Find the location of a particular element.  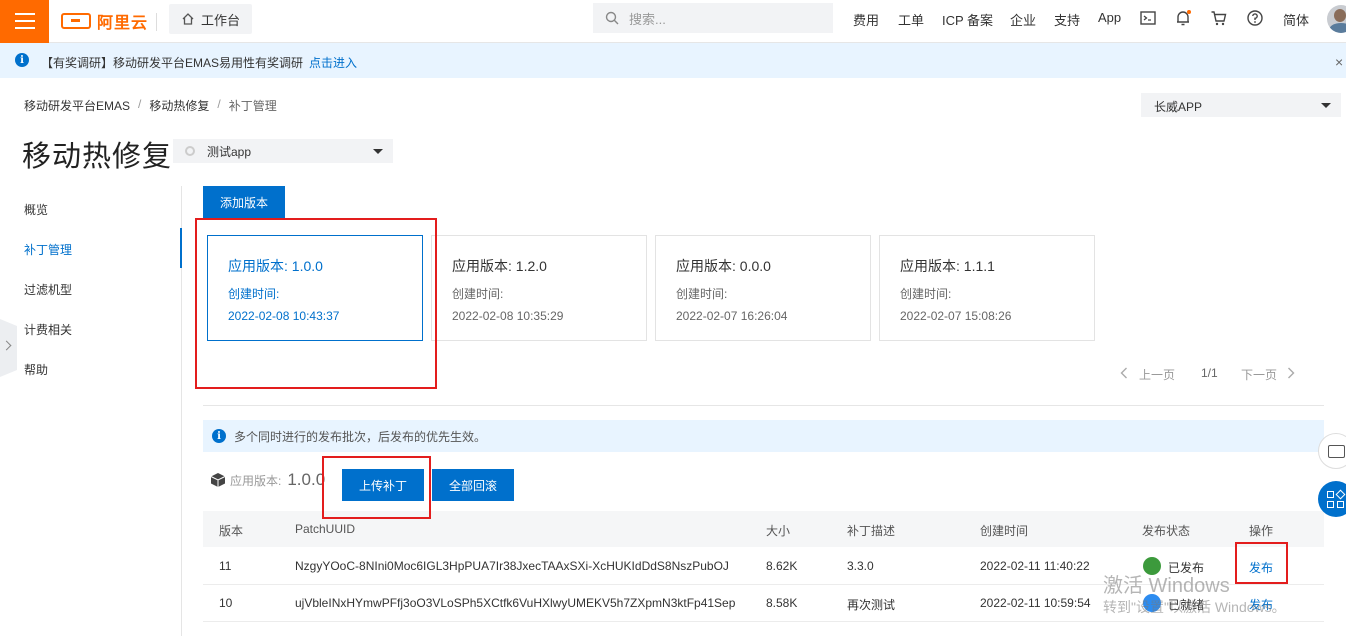

app-version-value: 1.0.0 is located at coordinates (306, 479).